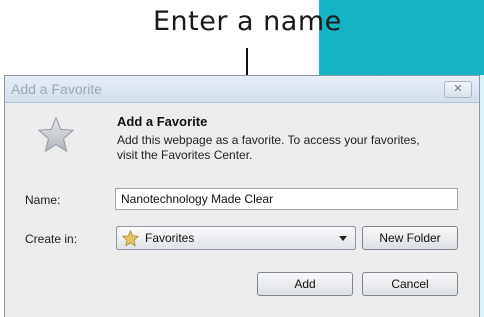  What do you see at coordinates (51, 239) in the screenshot?
I see `create-in-label: Create in:` at bounding box center [51, 239].